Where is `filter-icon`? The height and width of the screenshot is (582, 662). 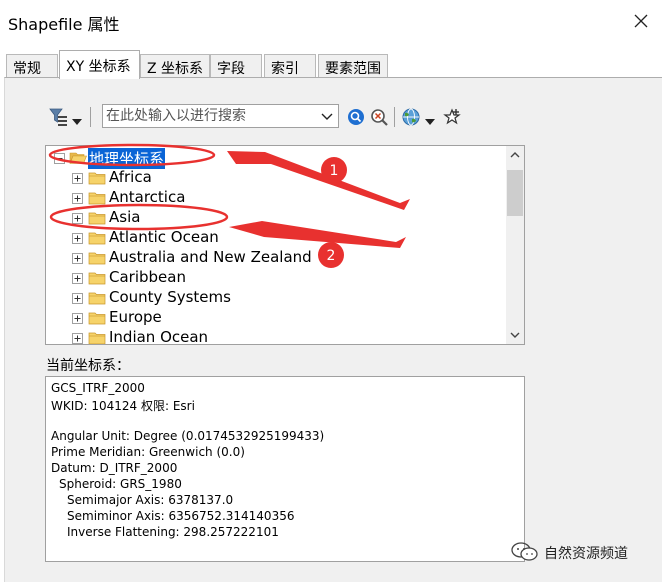
filter-icon is located at coordinates (58, 117).